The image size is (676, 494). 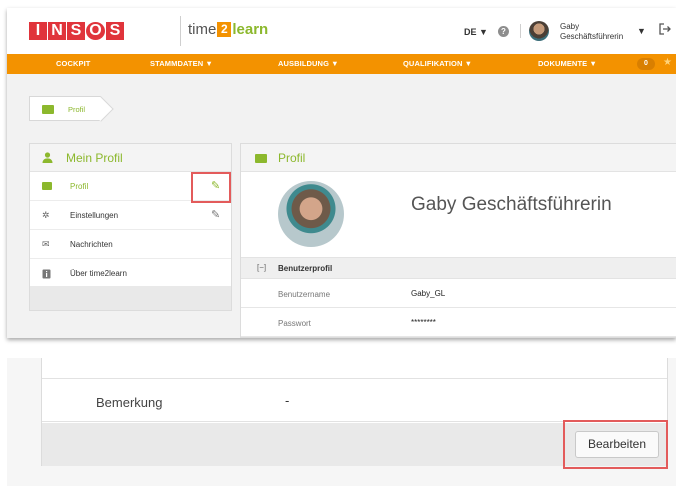 What do you see at coordinates (261, 267) in the screenshot?
I see `collapse-toggle: [−]` at bounding box center [261, 267].